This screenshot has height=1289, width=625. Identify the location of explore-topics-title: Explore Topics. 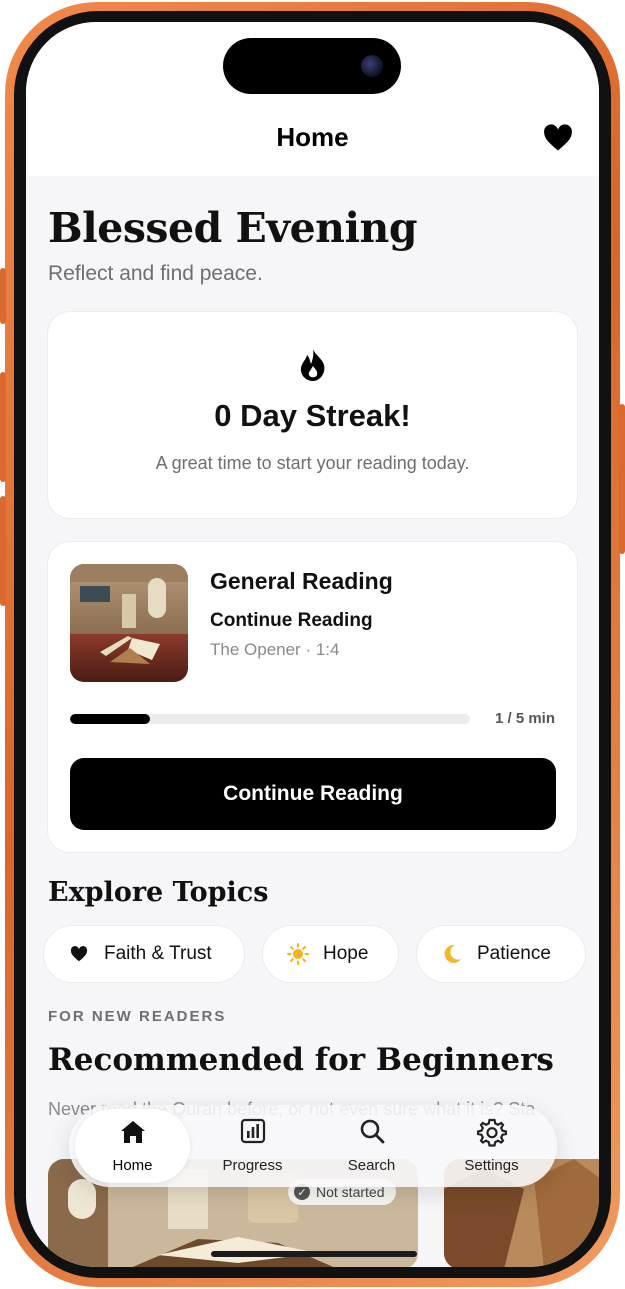
(158, 892).